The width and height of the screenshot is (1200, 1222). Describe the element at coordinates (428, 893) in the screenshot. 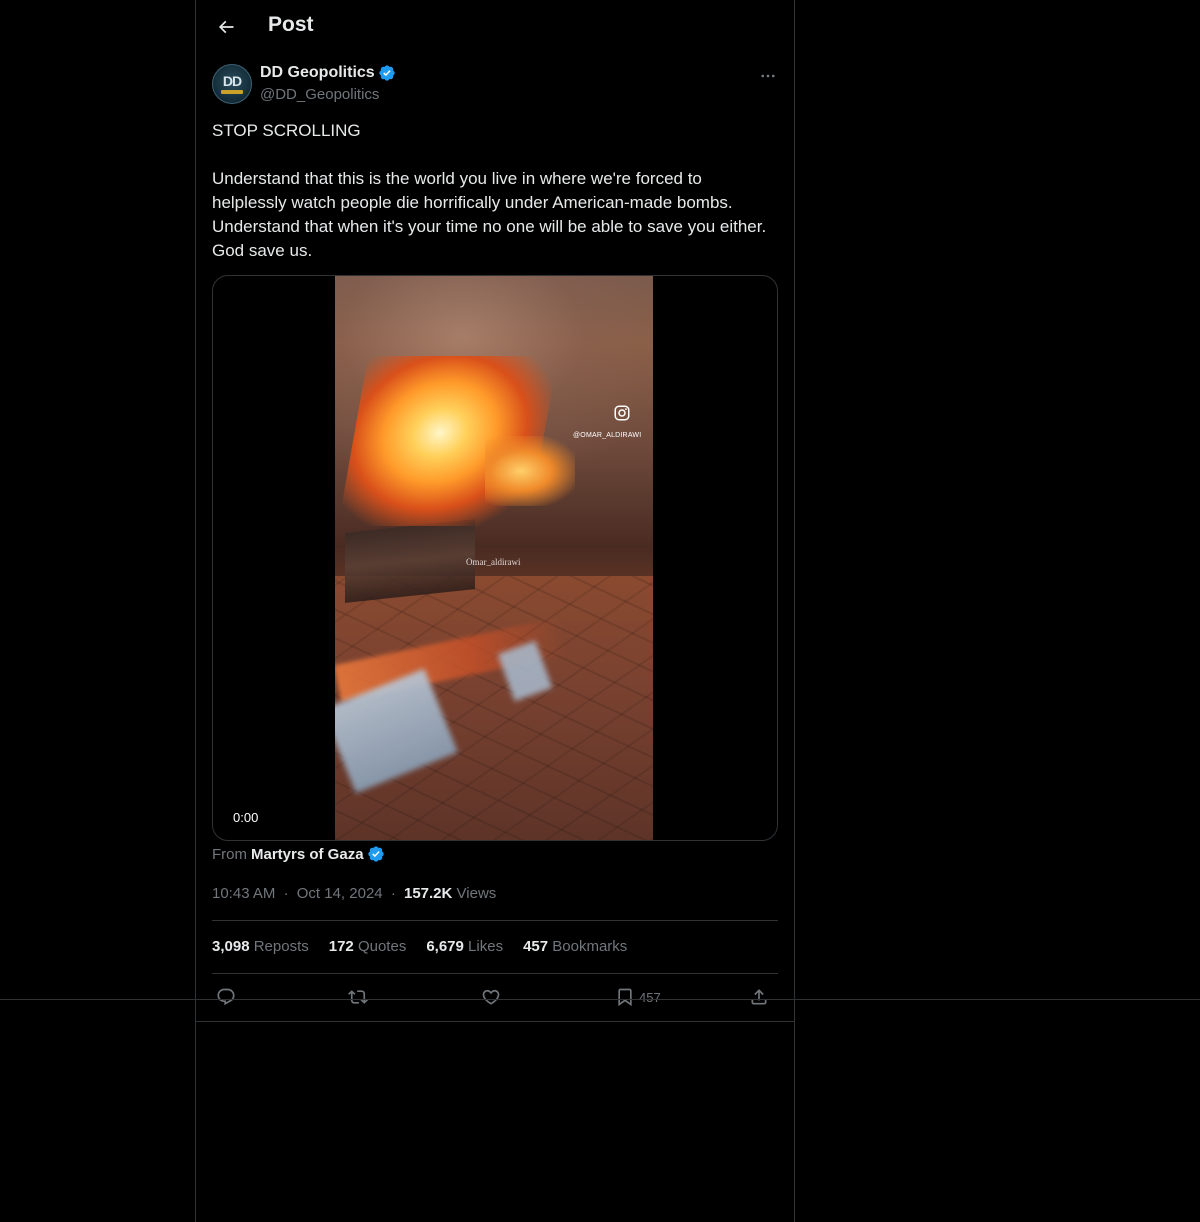

I see `views-count: 157.2K` at that location.